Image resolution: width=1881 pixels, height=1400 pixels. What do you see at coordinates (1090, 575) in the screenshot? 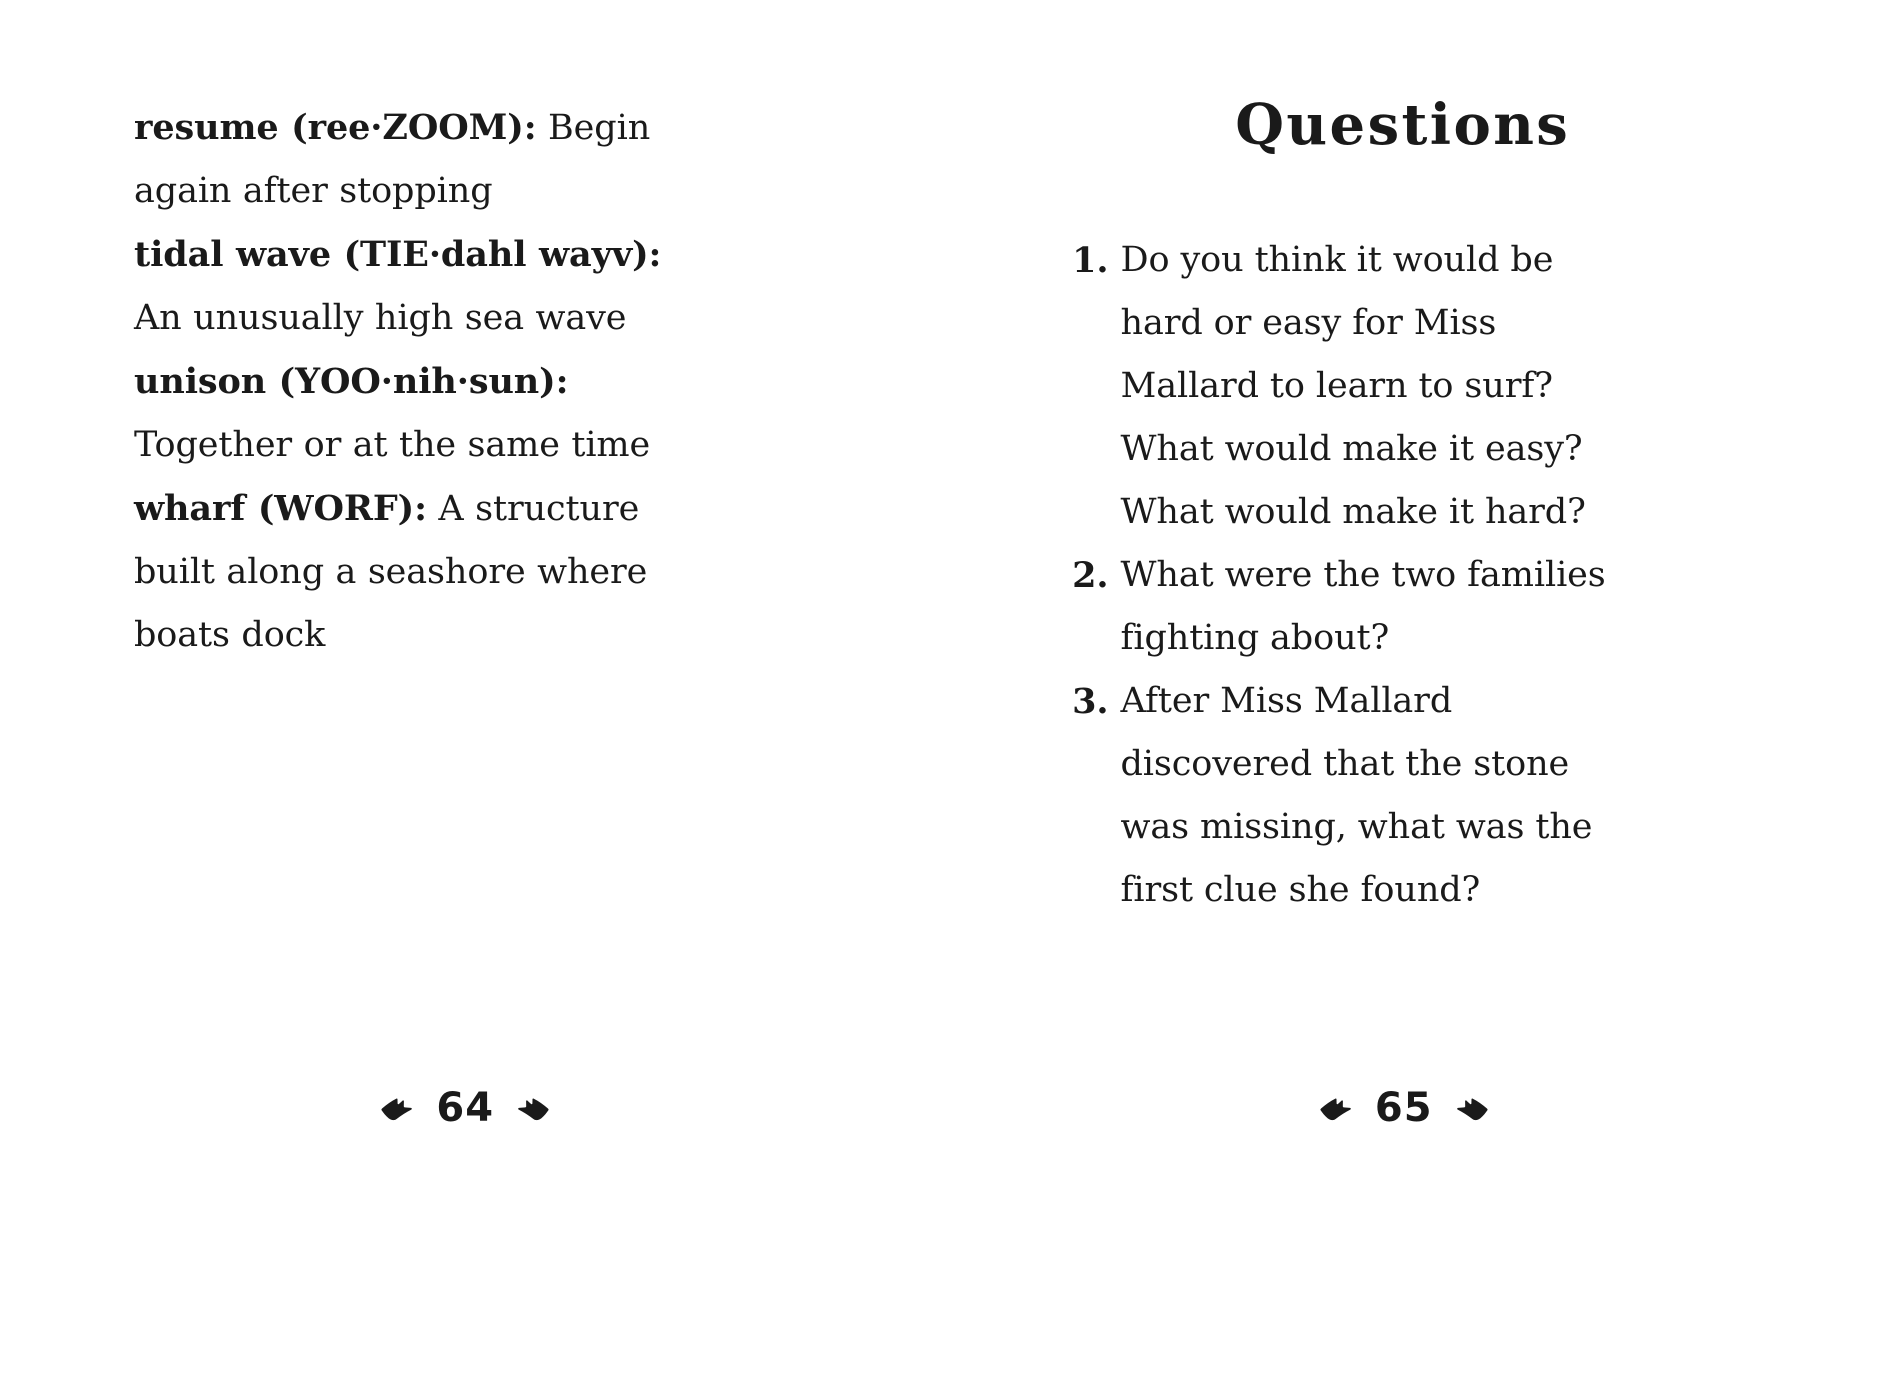
I see `question-number: 2.` at bounding box center [1090, 575].